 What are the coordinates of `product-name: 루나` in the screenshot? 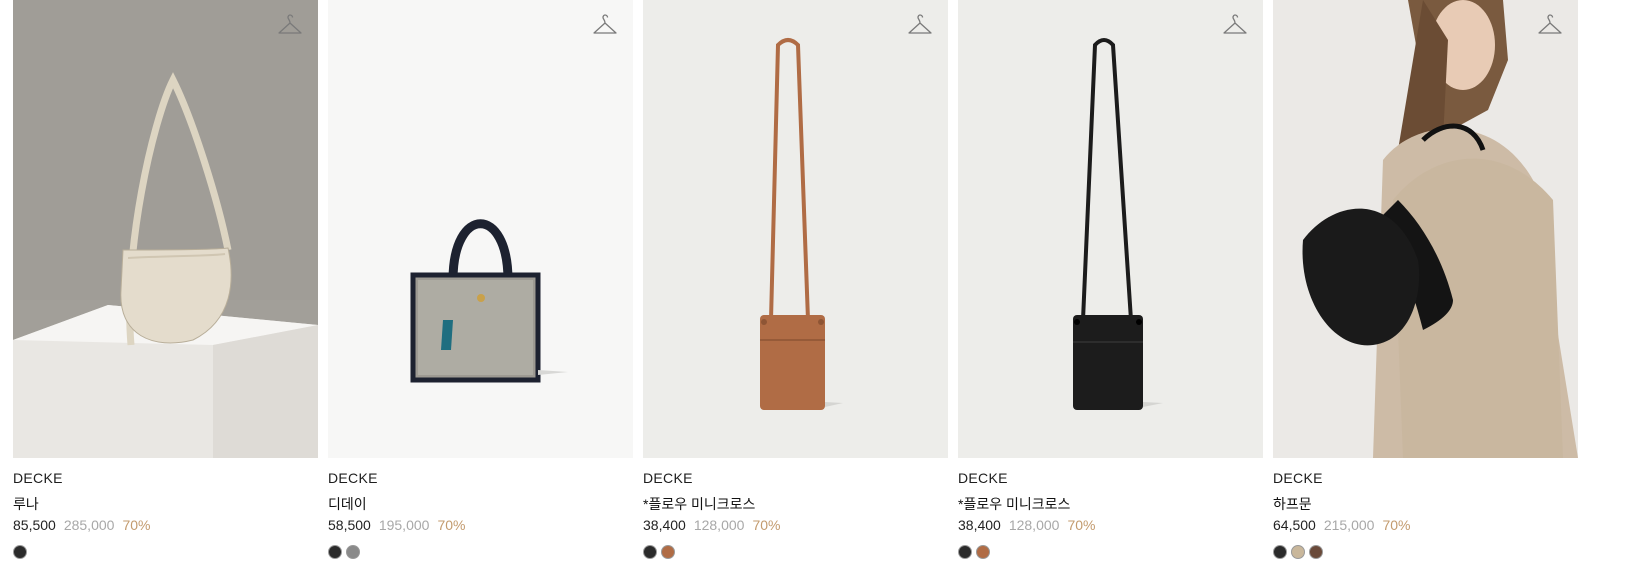 It's located at (26, 504).